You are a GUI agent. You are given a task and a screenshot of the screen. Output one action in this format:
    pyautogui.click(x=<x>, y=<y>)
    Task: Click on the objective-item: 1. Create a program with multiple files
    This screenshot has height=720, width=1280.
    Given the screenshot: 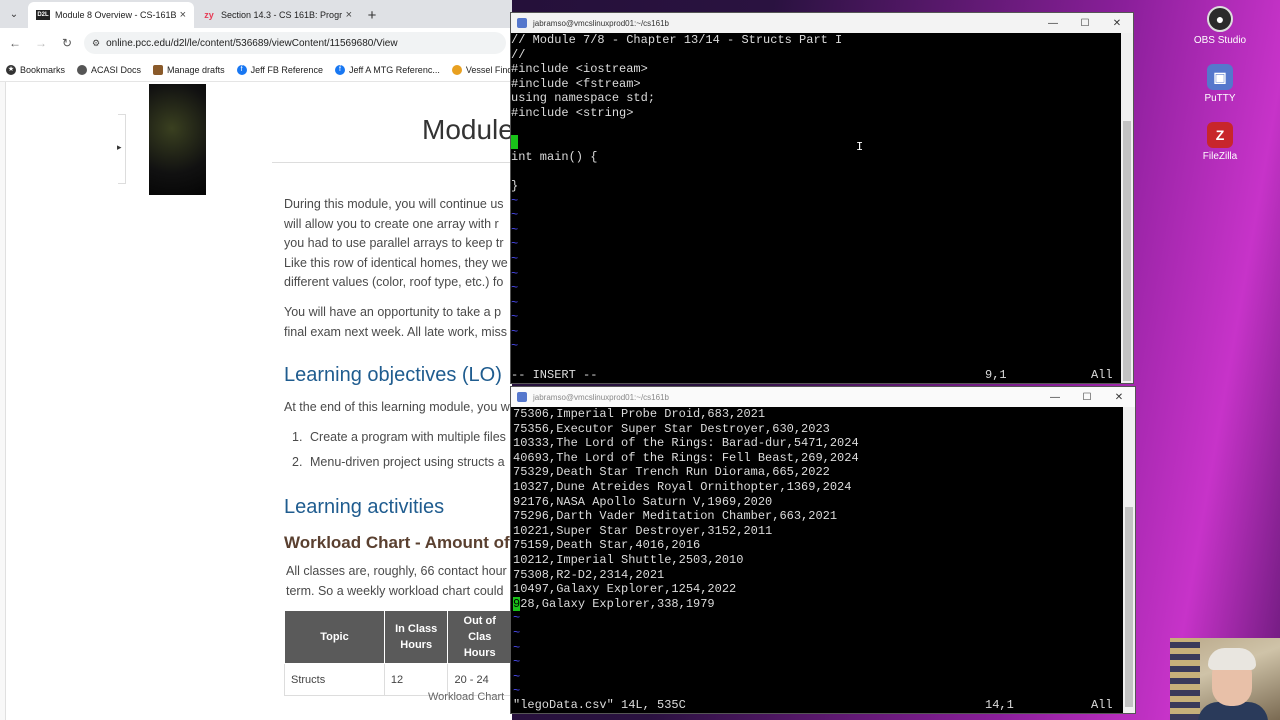 What is the action you would take?
    pyautogui.click(x=399, y=437)
    